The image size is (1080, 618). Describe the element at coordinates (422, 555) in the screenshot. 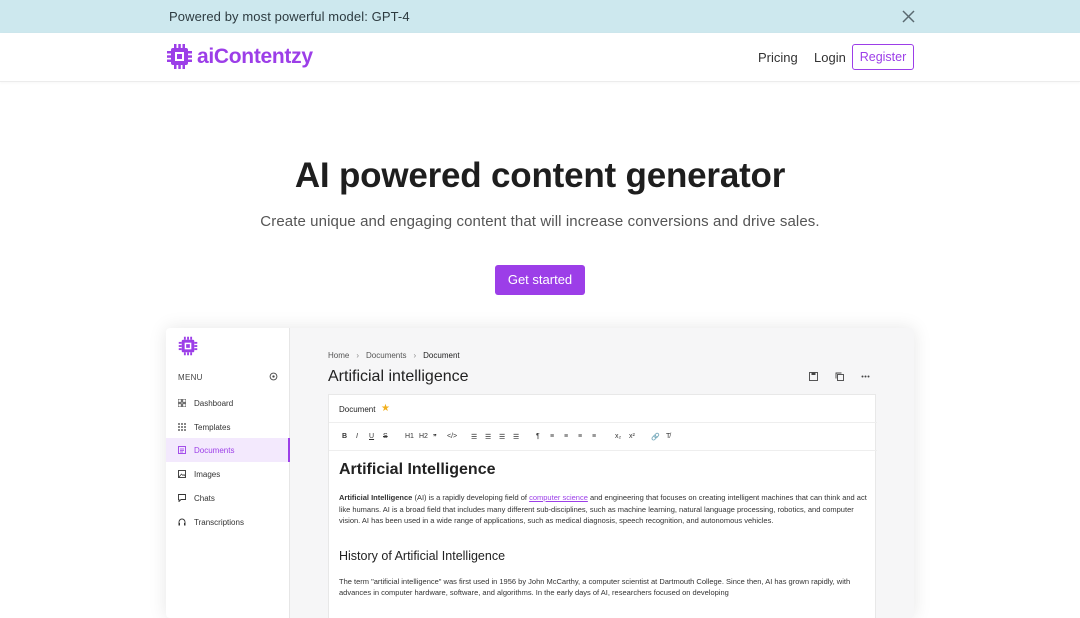

I see `content-subheading: History of Artificial Intelligence` at that location.